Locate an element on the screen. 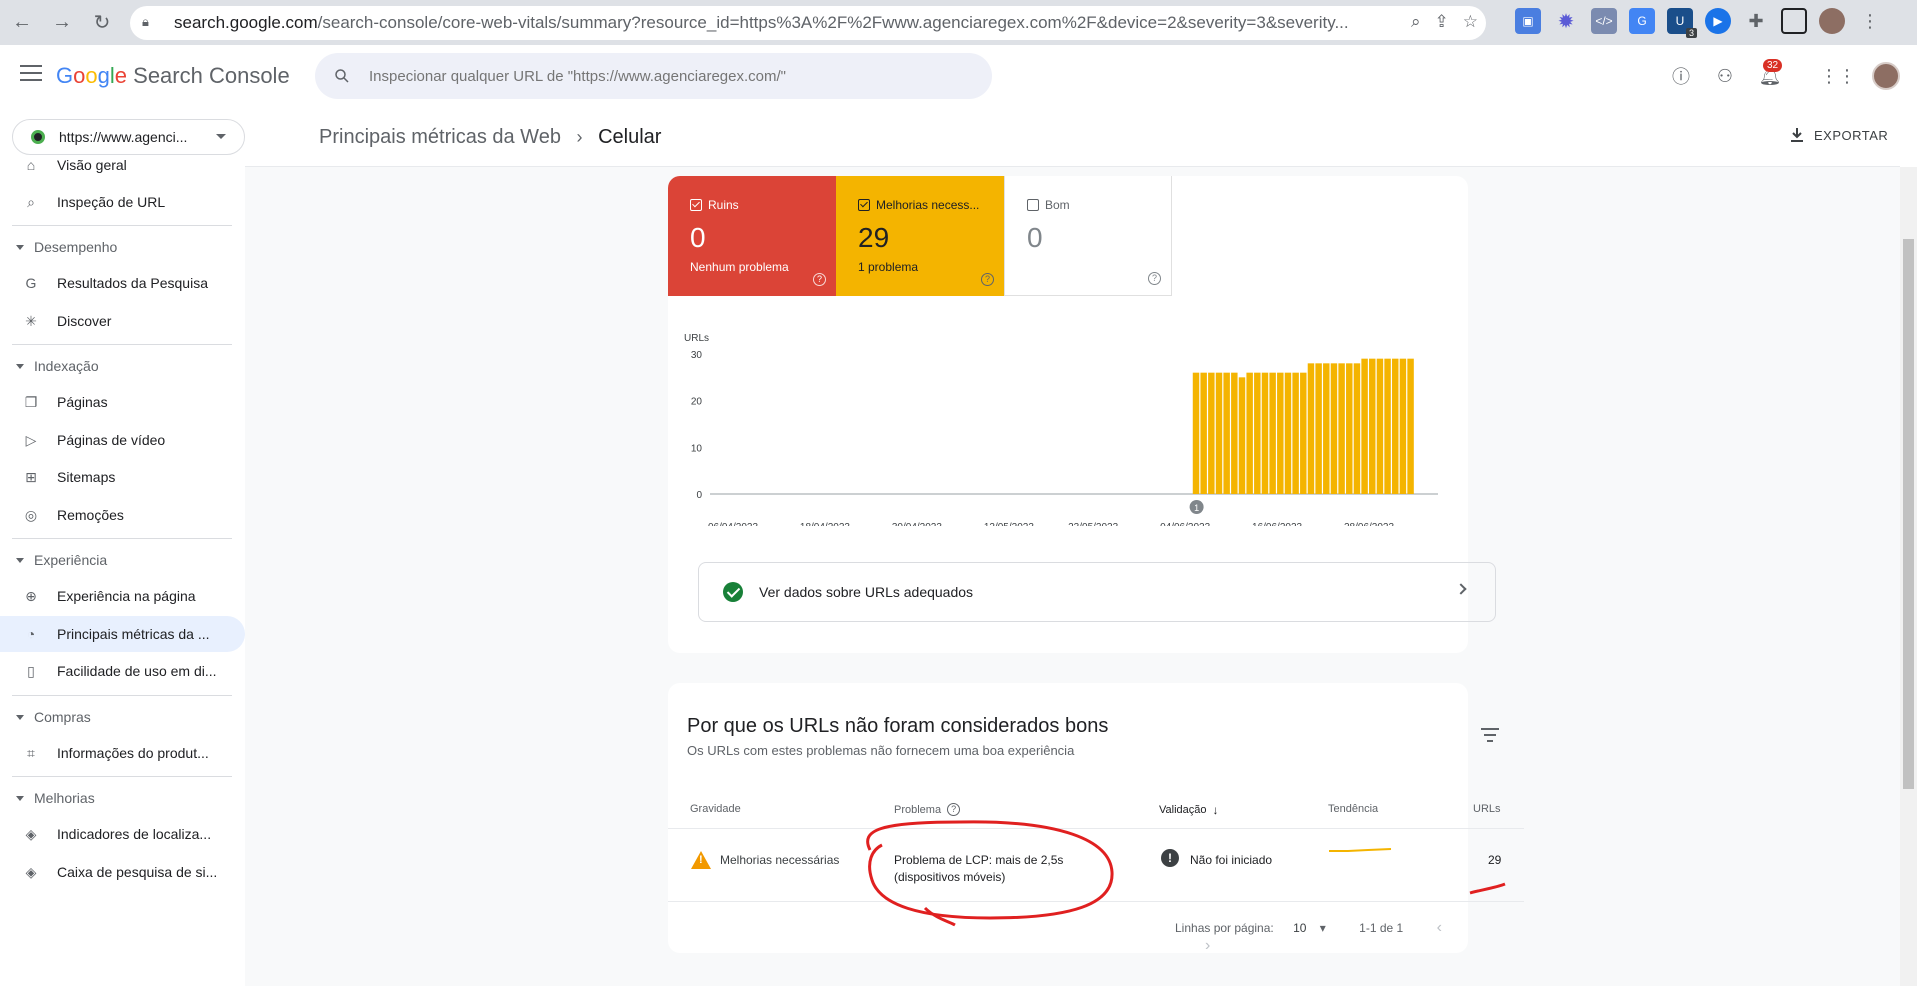 The width and height of the screenshot is (1917, 986). tile-good: Bom 0 ? is located at coordinates (1088, 236).